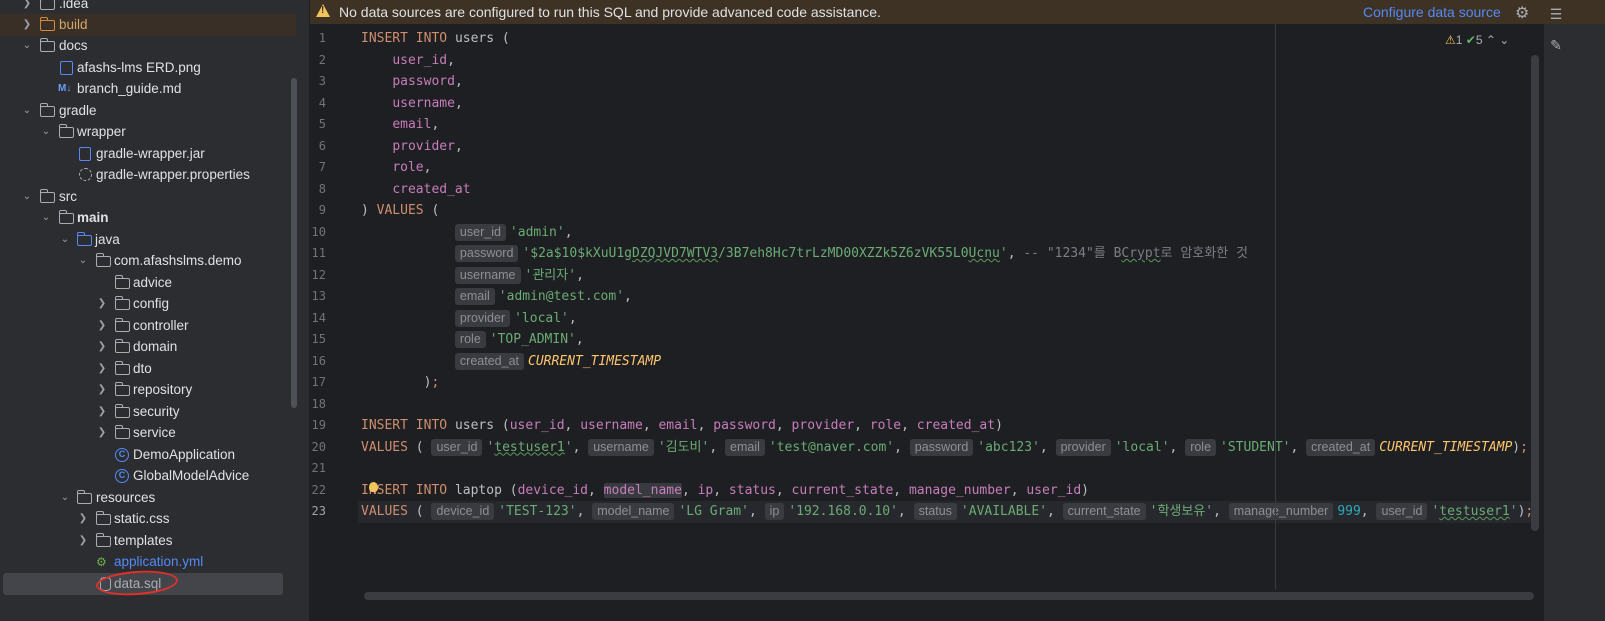 The width and height of the screenshot is (1605, 621). What do you see at coordinates (415, 190) in the screenshot?
I see `code-line: created_at` at bounding box center [415, 190].